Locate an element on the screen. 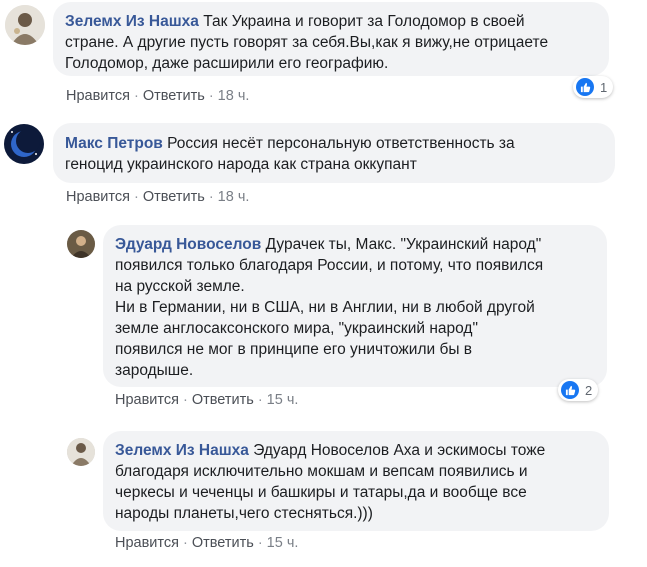  comment-text-line: зародыше. is located at coordinates (154, 370).